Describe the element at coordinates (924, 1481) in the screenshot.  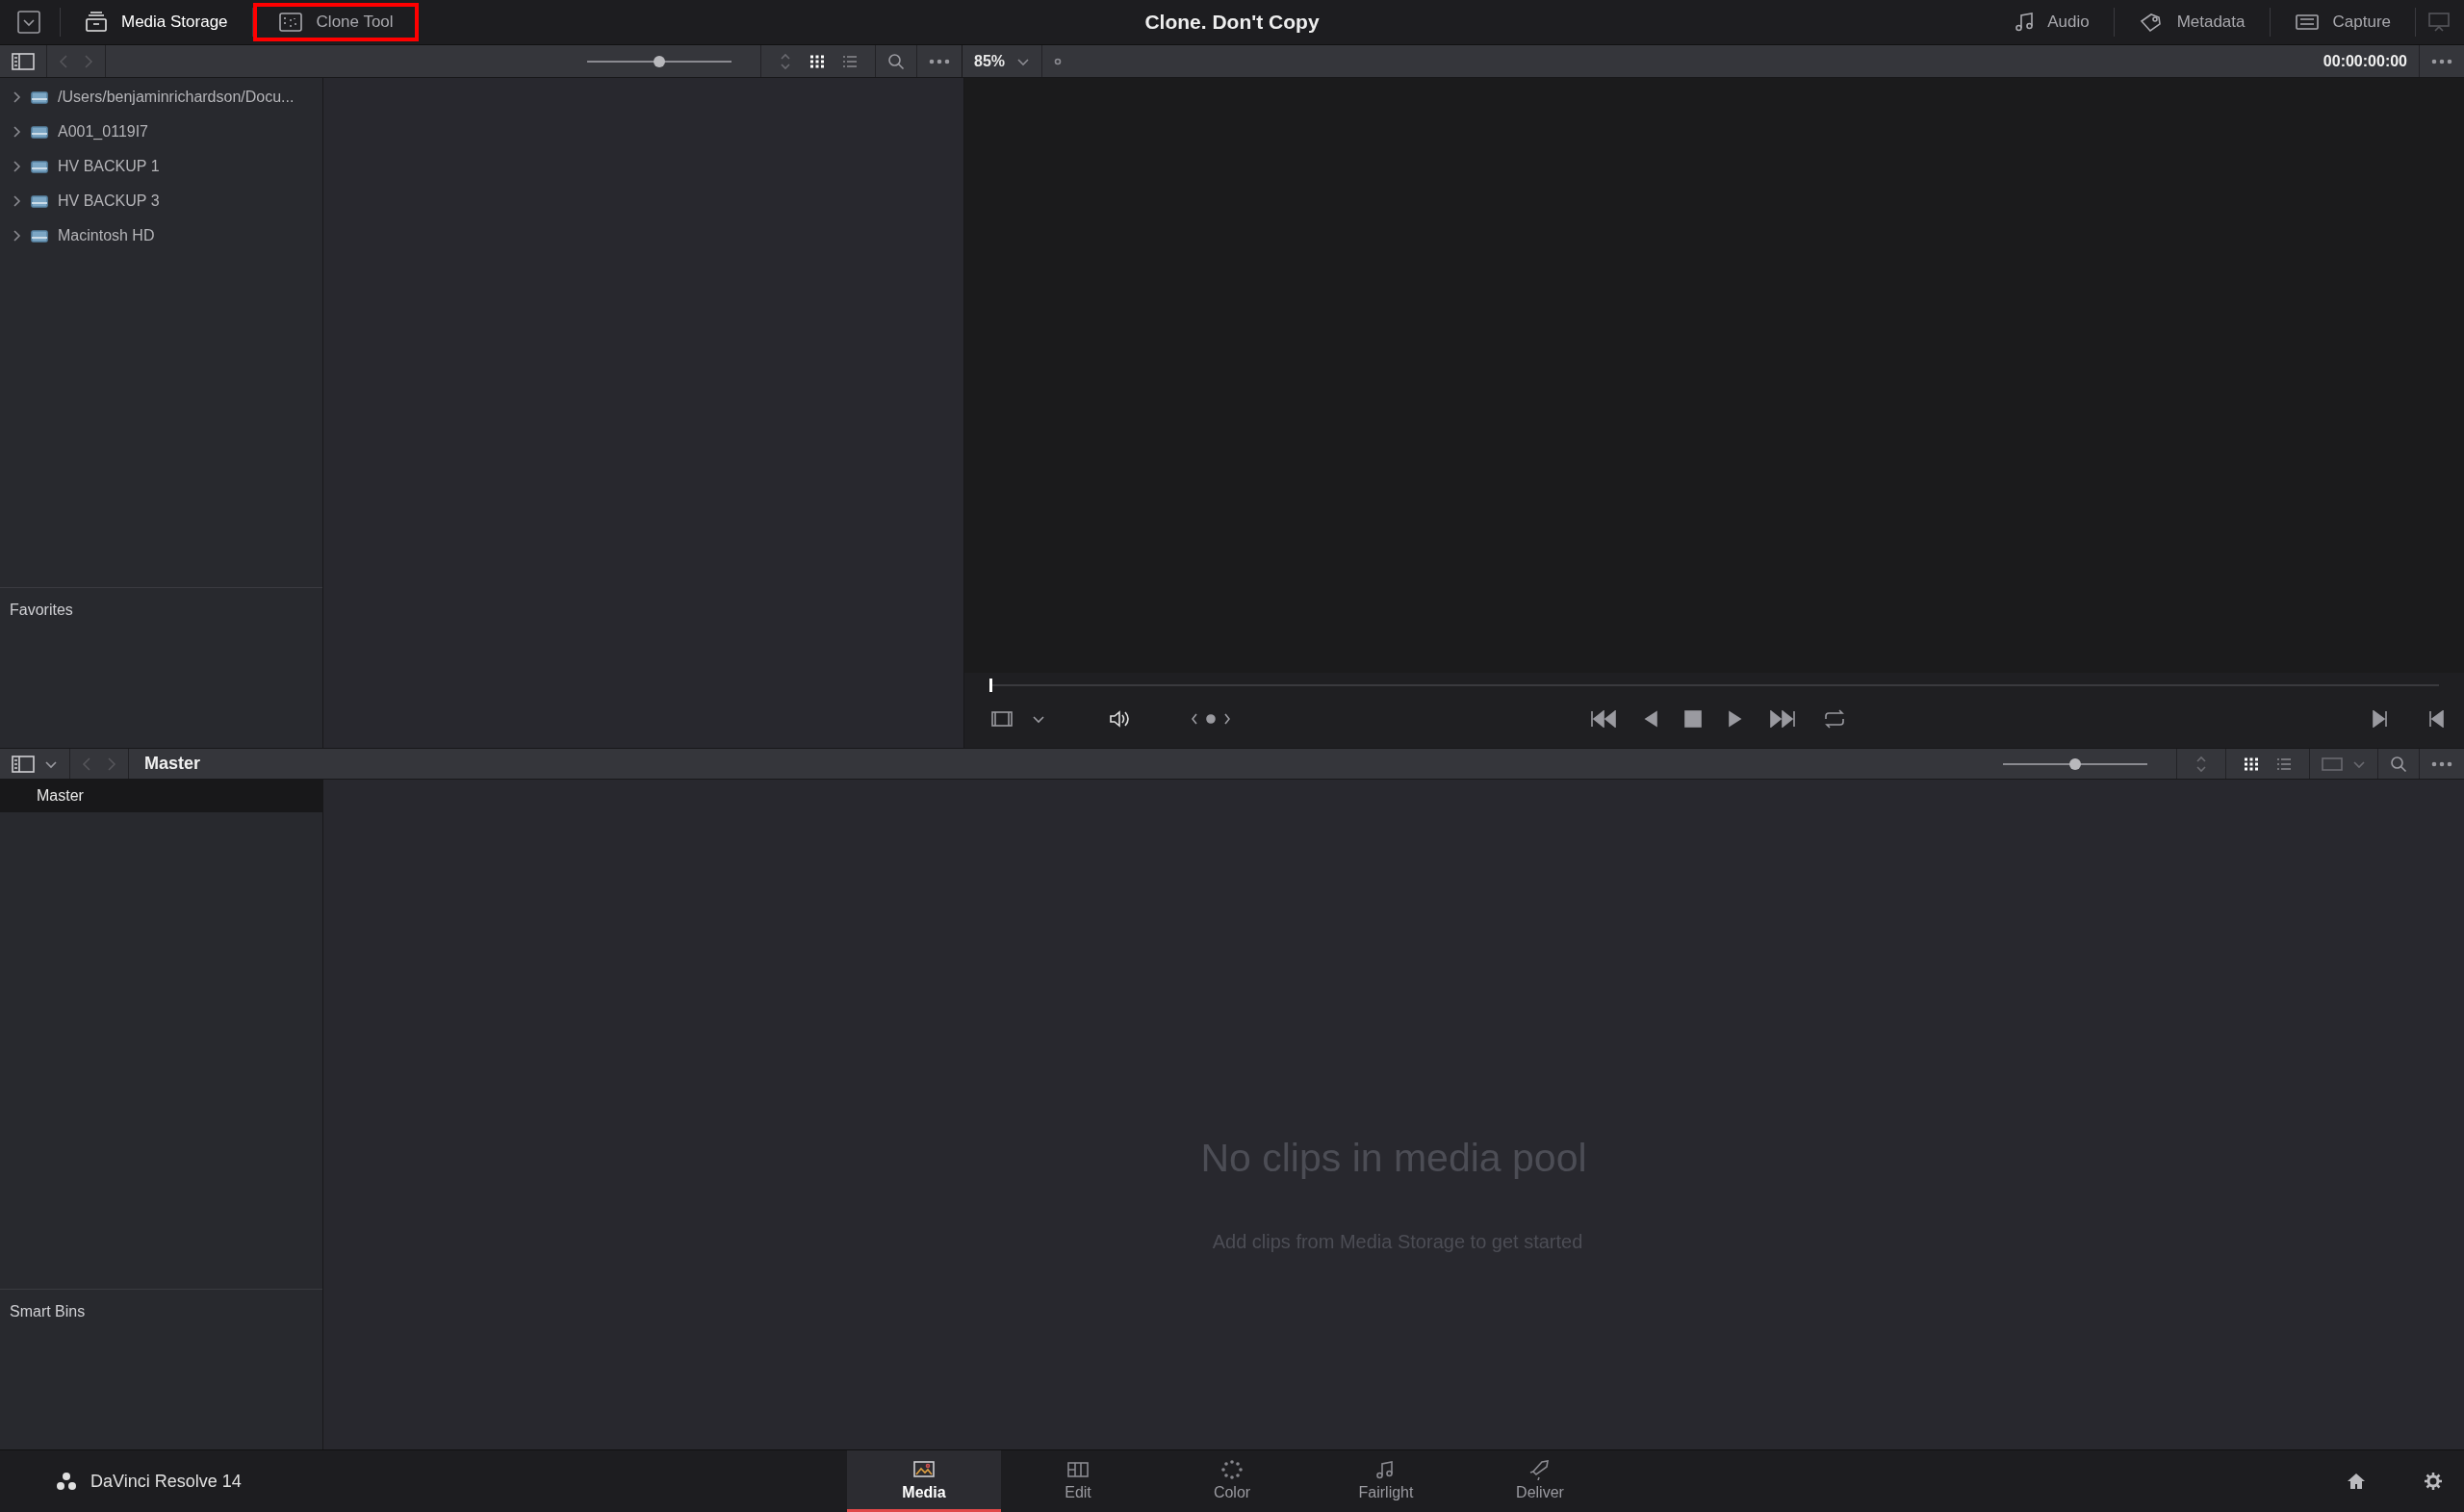
I see `page-tab: Media` at that location.